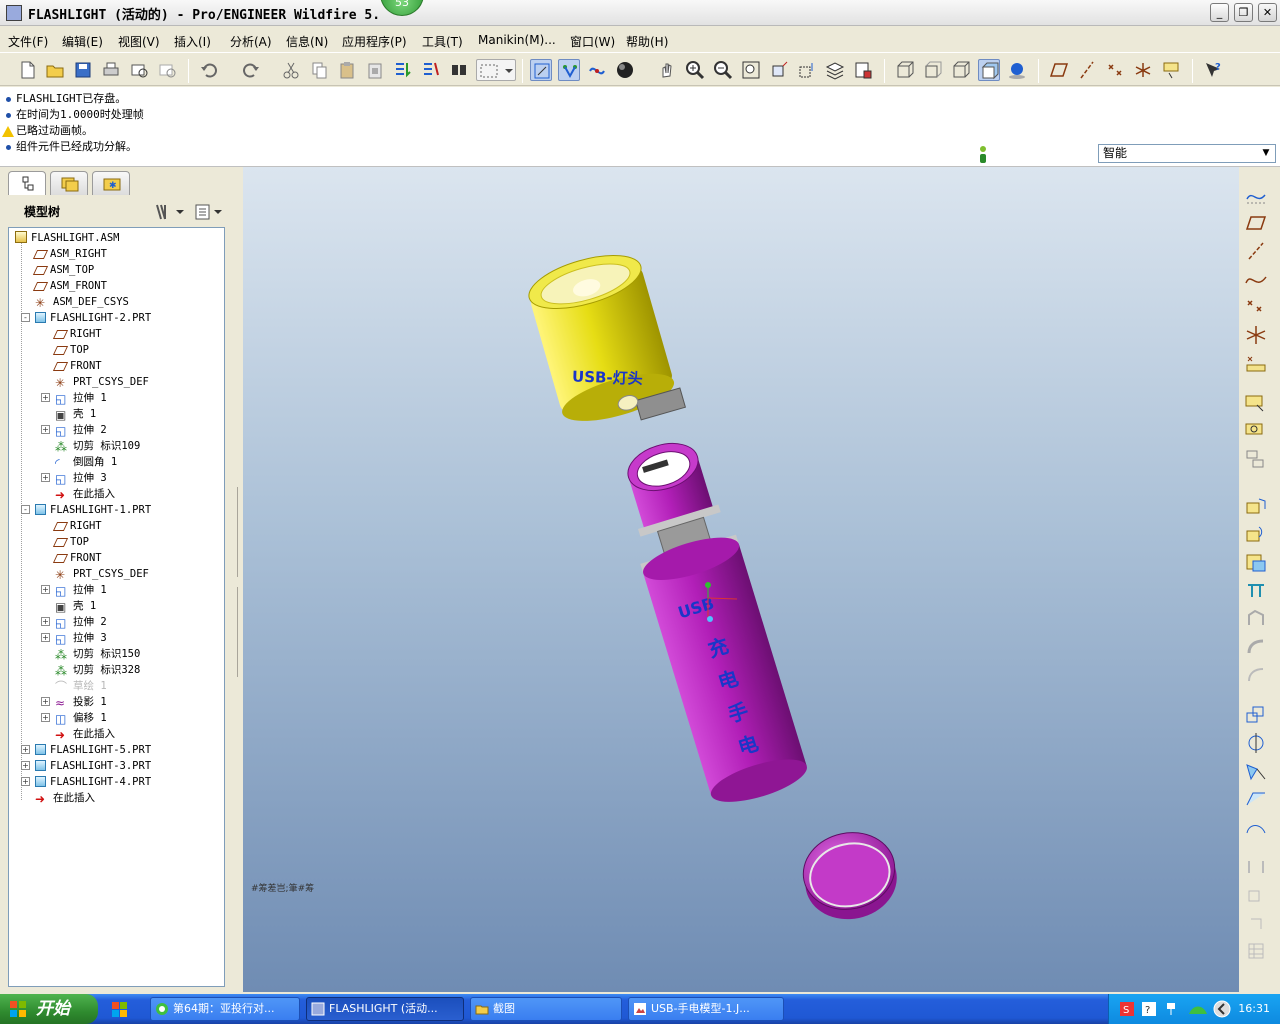 The image size is (1280, 1024). Describe the element at coordinates (139, 70) in the screenshot. I see `mail-icon` at that location.